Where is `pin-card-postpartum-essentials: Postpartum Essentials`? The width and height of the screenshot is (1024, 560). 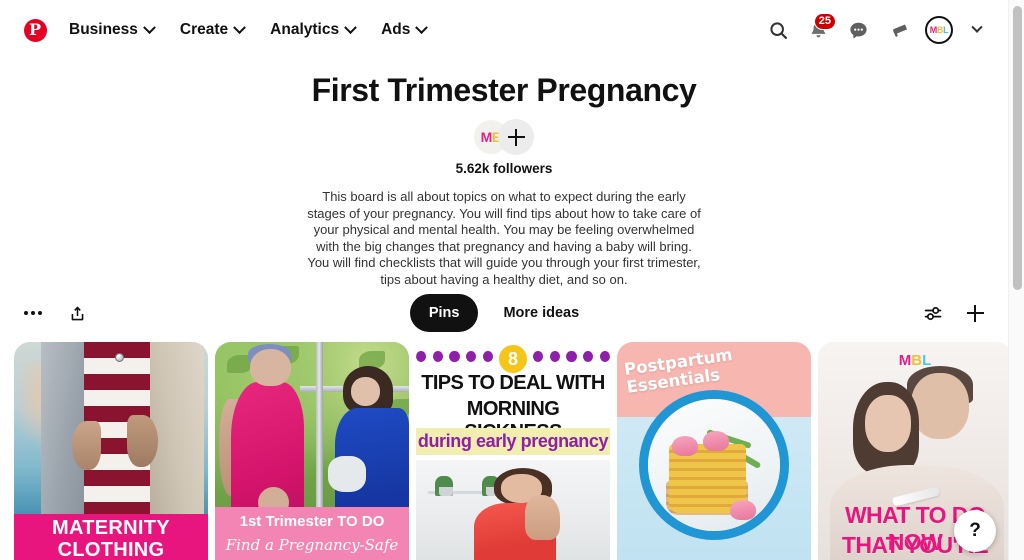
pin-card-postpartum-essentials: Postpartum Essentials is located at coordinates (714, 451).